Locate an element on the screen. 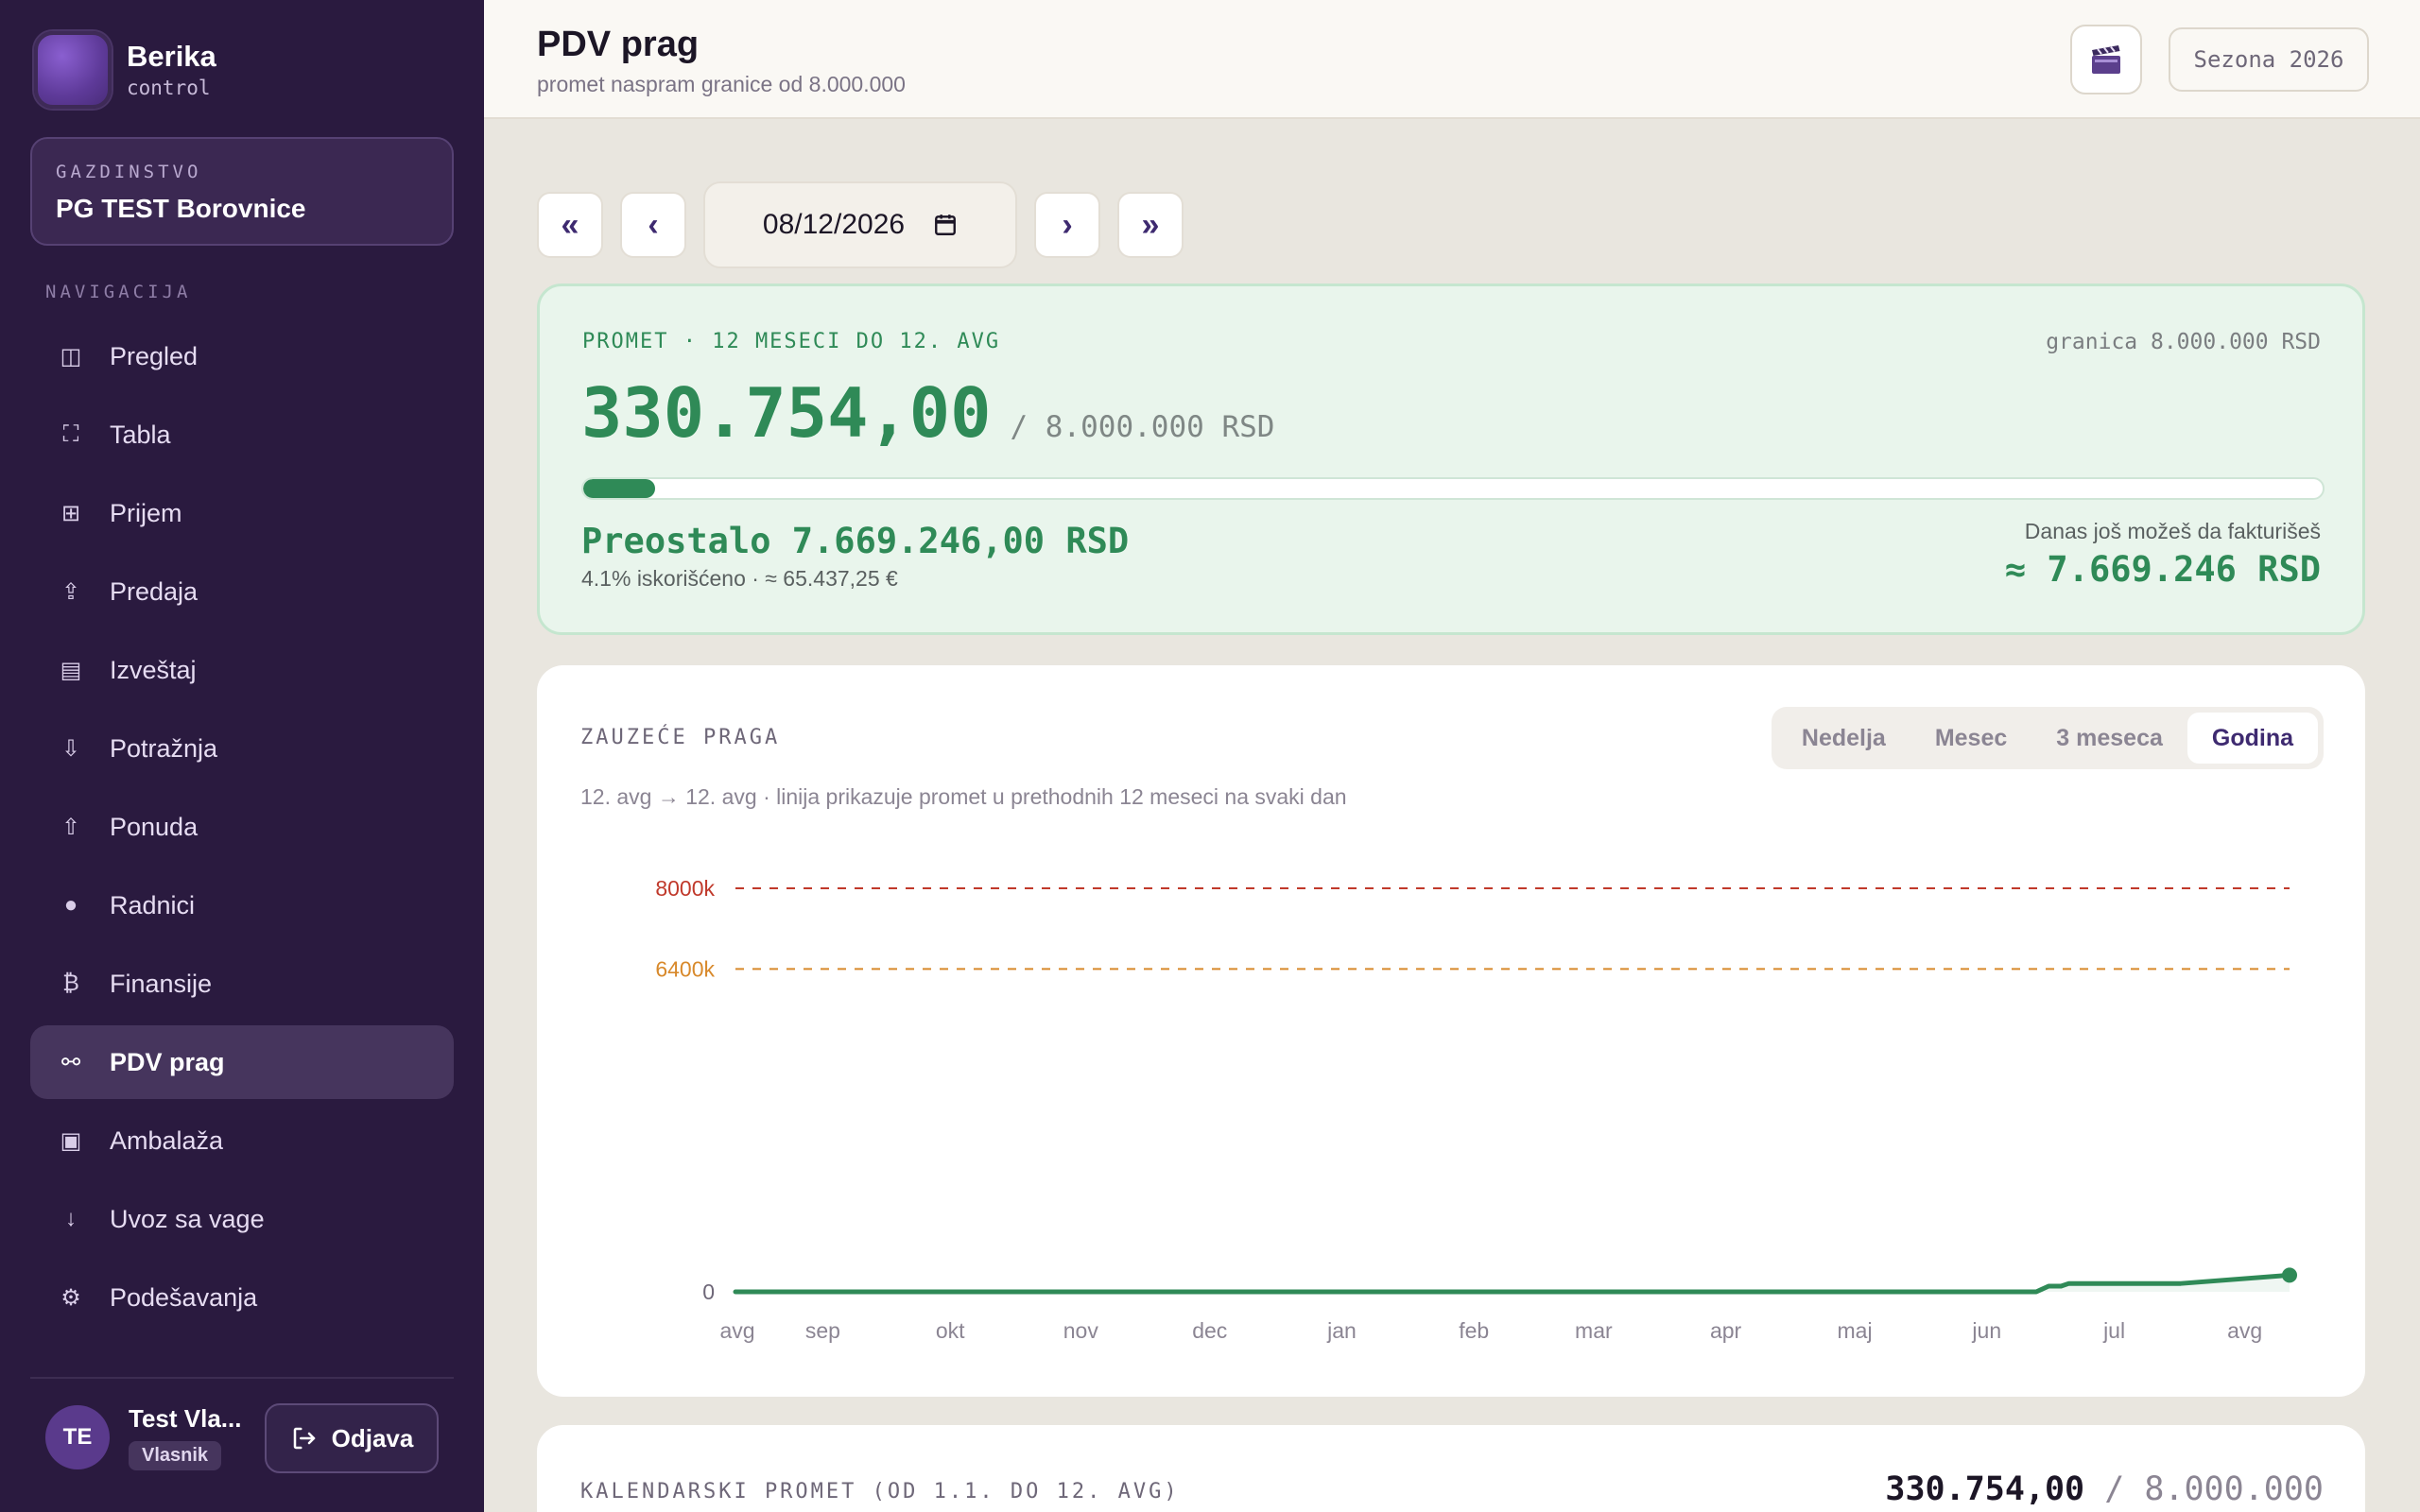 The width and height of the screenshot is (2420, 1512). currency-icon: ₿ is located at coordinates (70, 983).